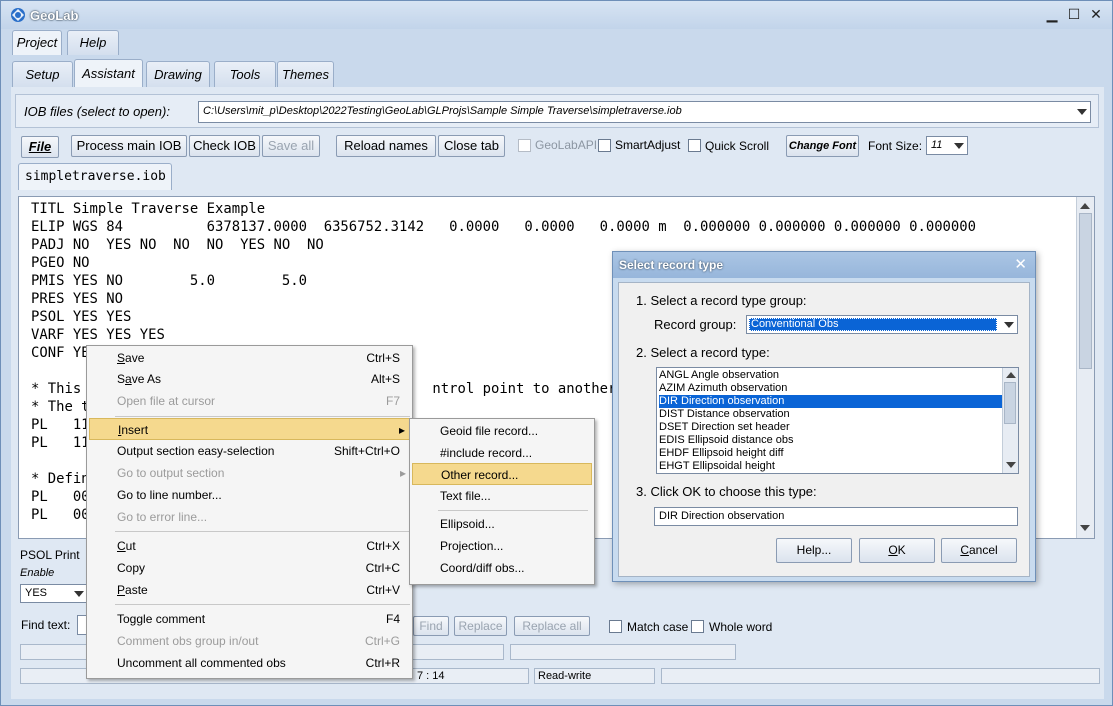 This screenshot has height=706, width=1113. What do you see at coordinates (249, 546) in the screenshot?
I see `menu-item-cut: Cut Ctrl+X` at bounding box center [249, 546].